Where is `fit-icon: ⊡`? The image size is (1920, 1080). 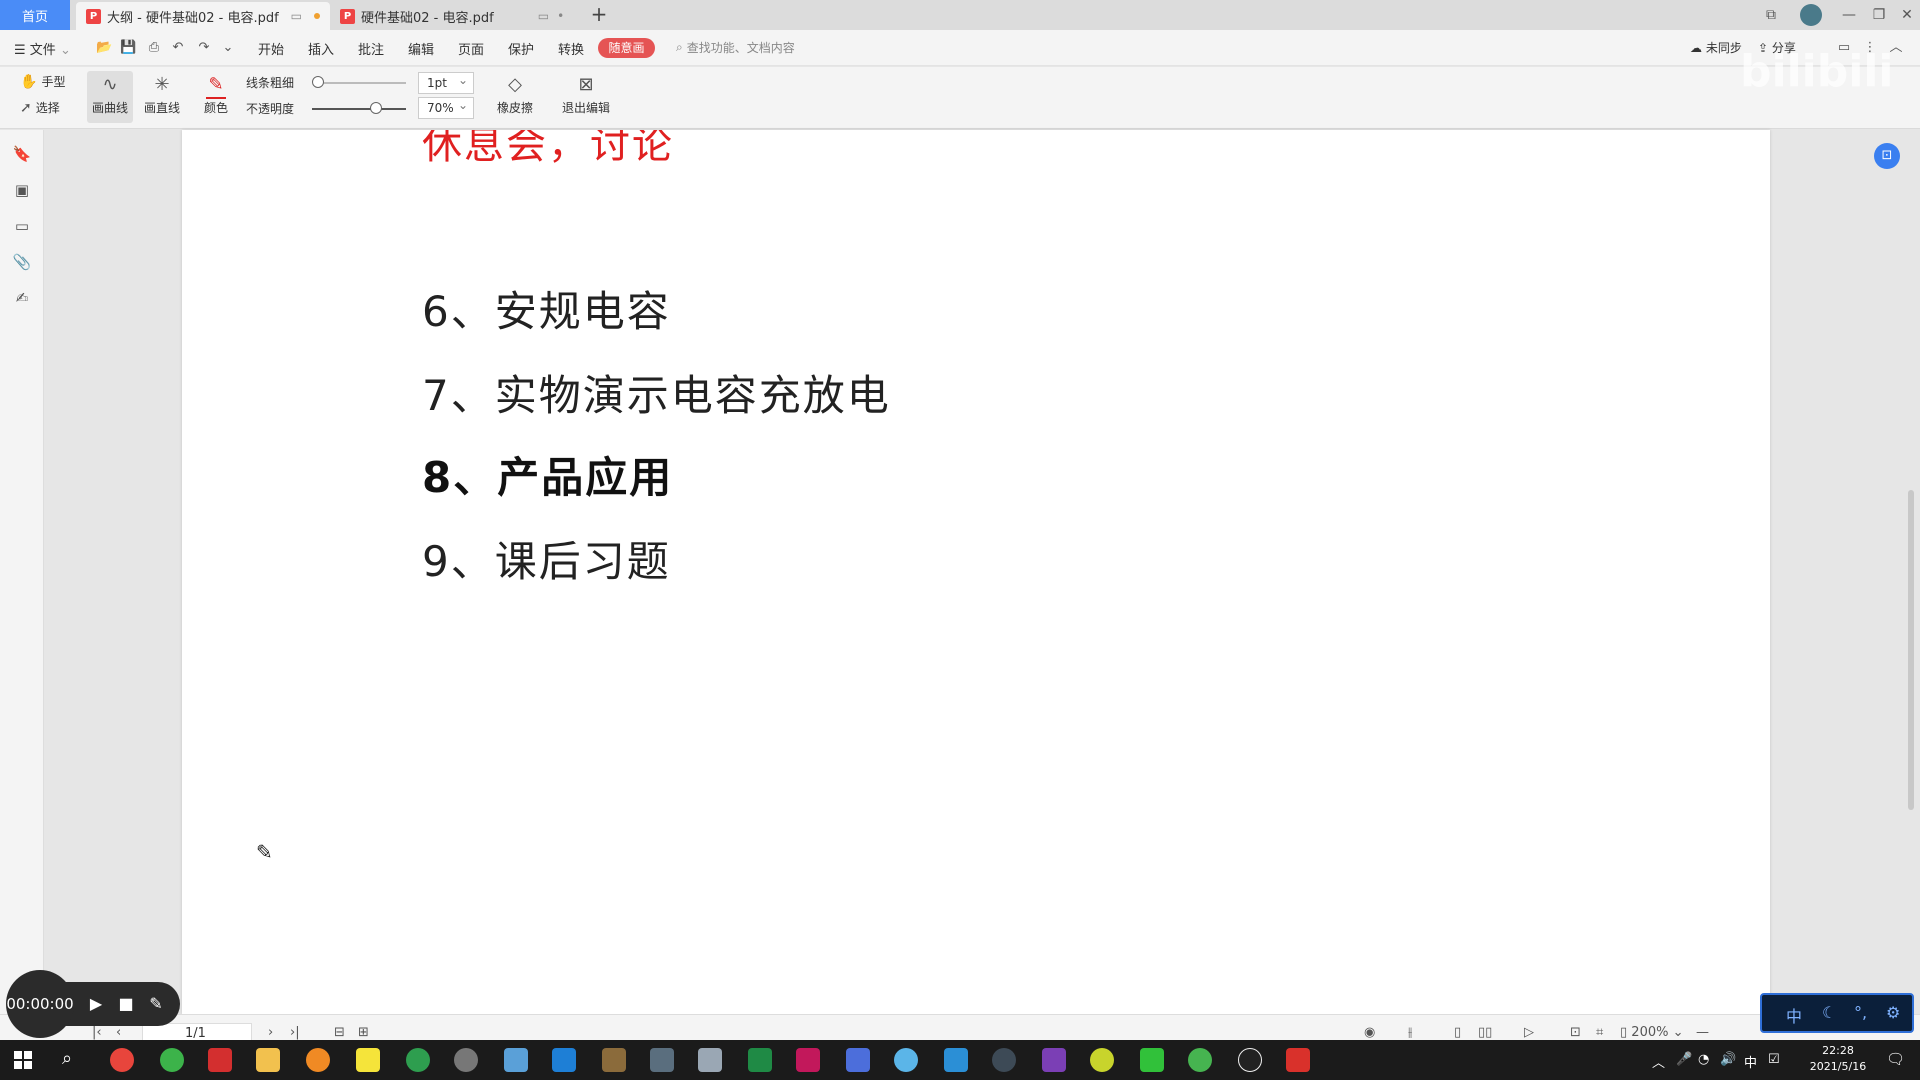
fit-icon: ⊡ is located at coordinates (1575, 1032).